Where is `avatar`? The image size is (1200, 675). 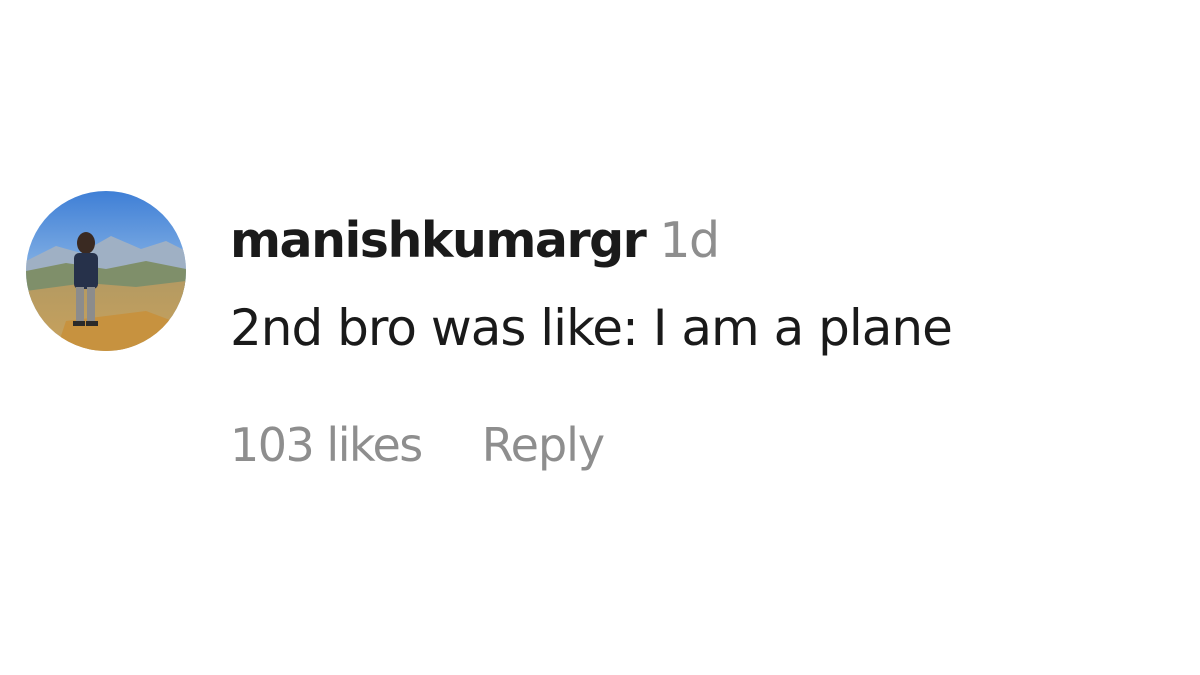
avatar is located at coordinates (106, 271).